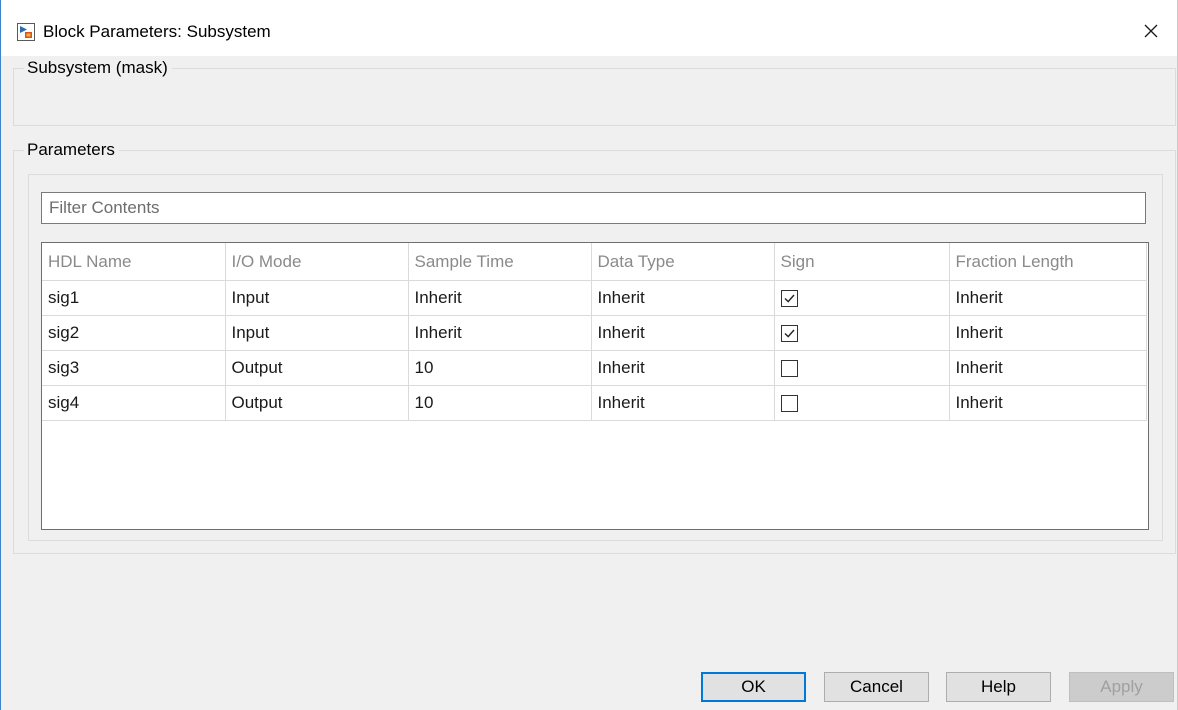 This screenshot has height=710, width=1178. I want to click on help-button: Help, so click(998, 687).